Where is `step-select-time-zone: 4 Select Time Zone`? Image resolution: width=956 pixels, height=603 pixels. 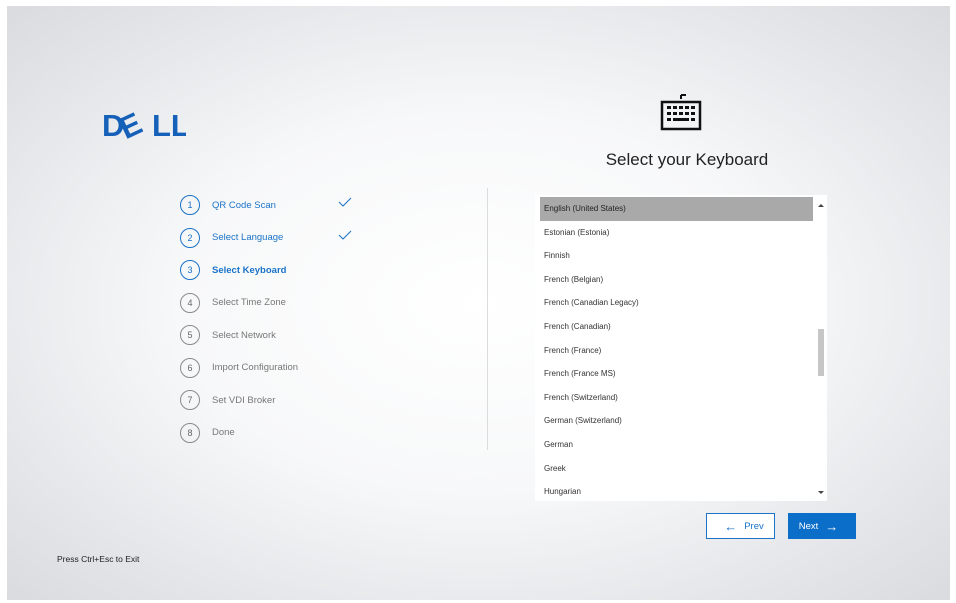
step-select-time-zone: 4 Select Time Zone is located at coordinates (280, 303).